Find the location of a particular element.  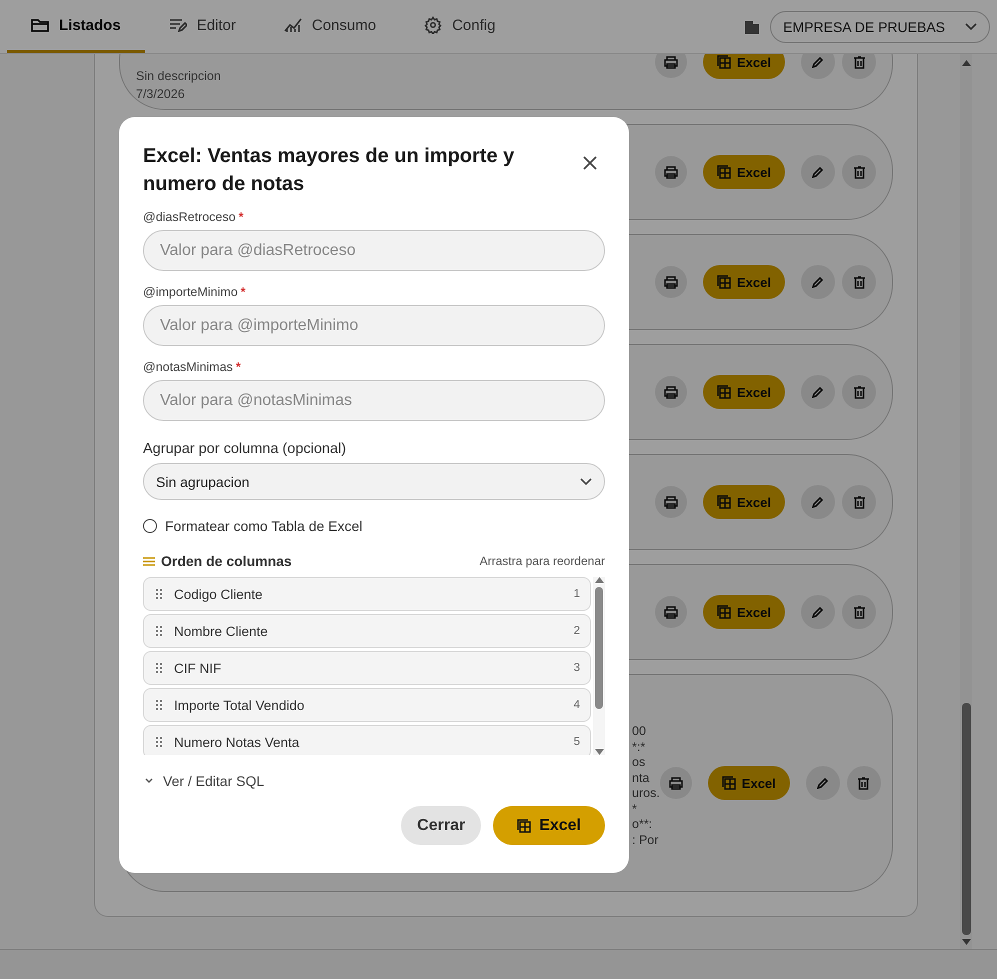

columns-title: Orden de columnas is located at coordinates (226, 561).